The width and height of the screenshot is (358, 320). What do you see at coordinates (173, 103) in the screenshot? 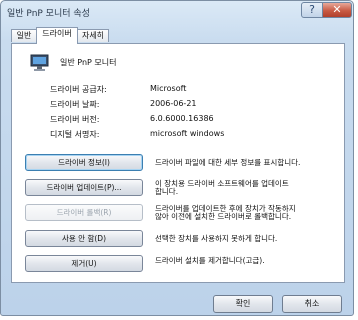
I see `date-value: 2006-06-21` at bounding box center [173, 103].